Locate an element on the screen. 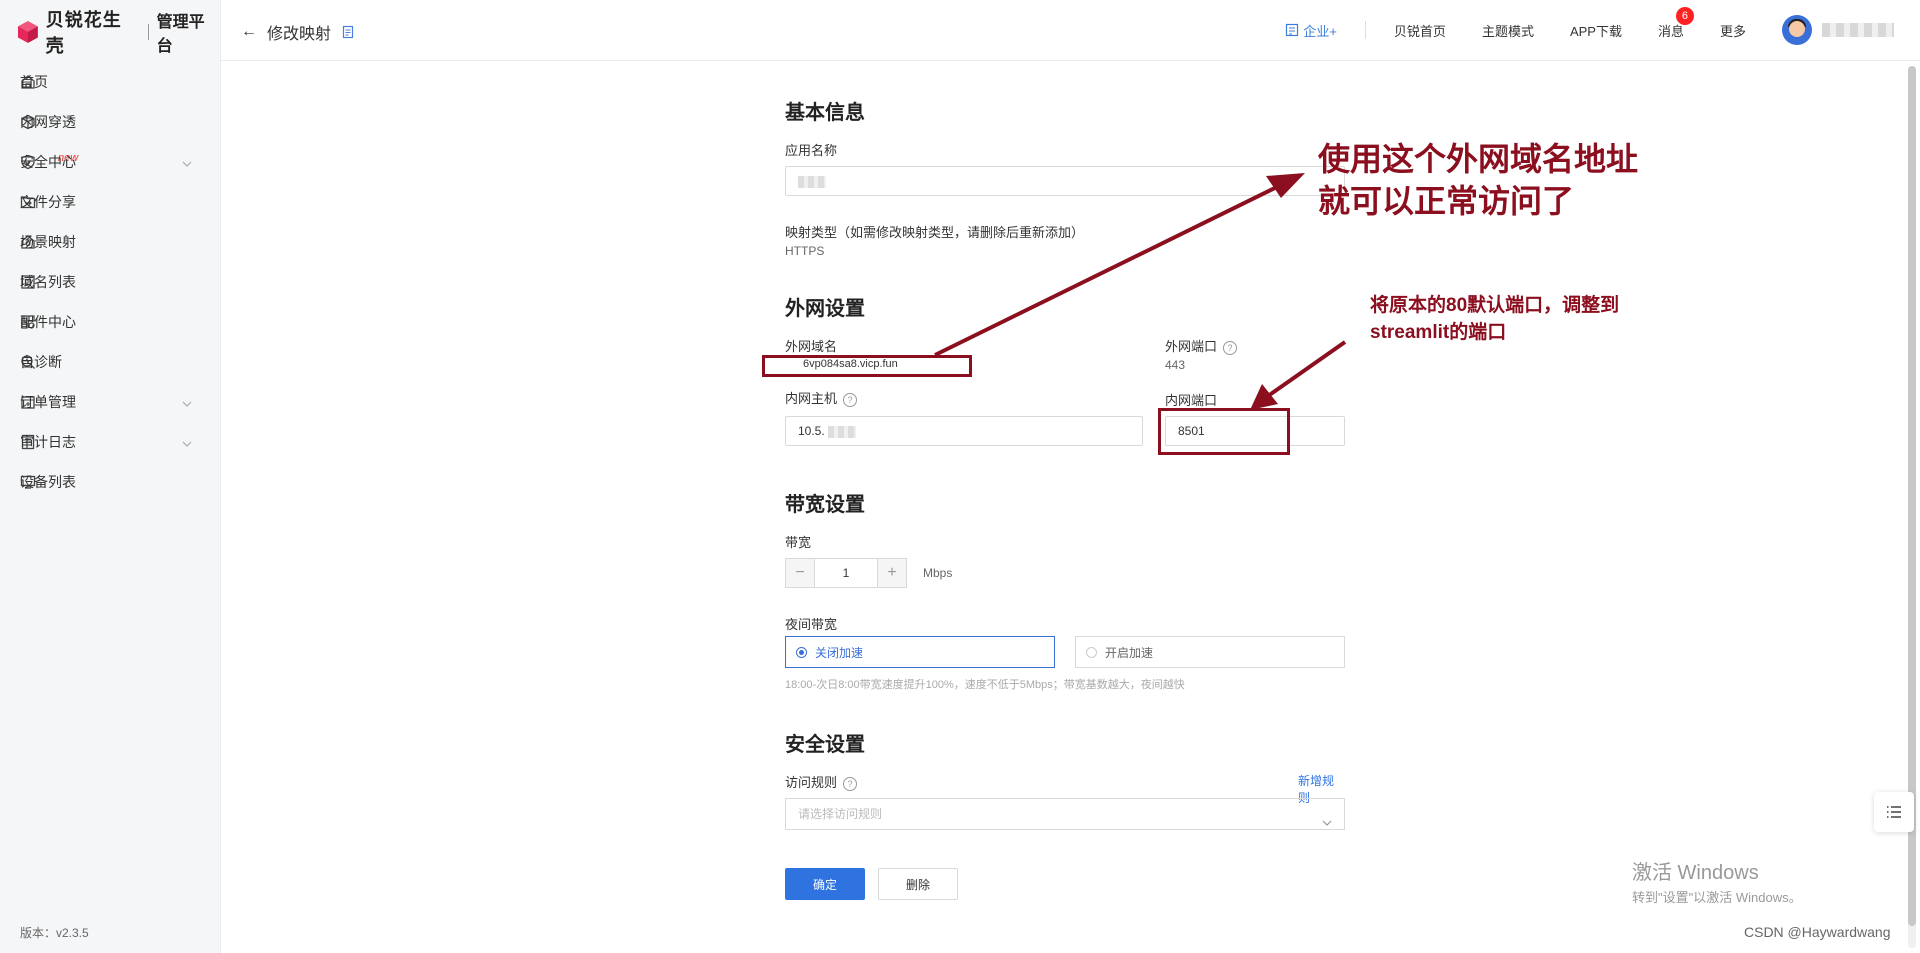 The image size is (1920, 953). top-nav: 企业+ 贝锐首页 主题模式 APP下载 消息 6 更多 is located at coordinates (1602, 30).